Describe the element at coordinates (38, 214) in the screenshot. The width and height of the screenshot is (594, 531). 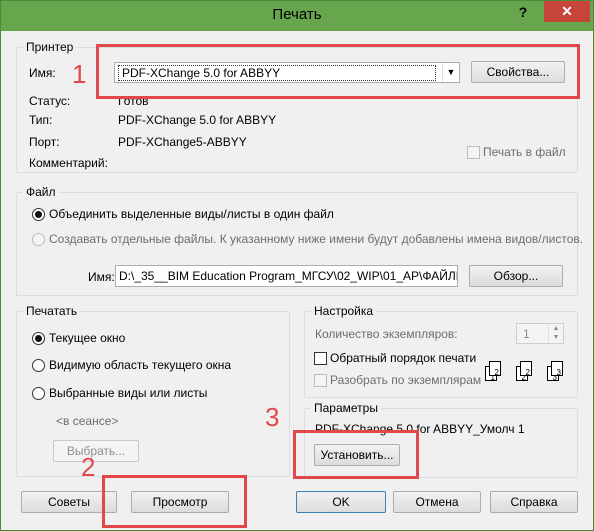
I see `combine-files-radio` at that location.